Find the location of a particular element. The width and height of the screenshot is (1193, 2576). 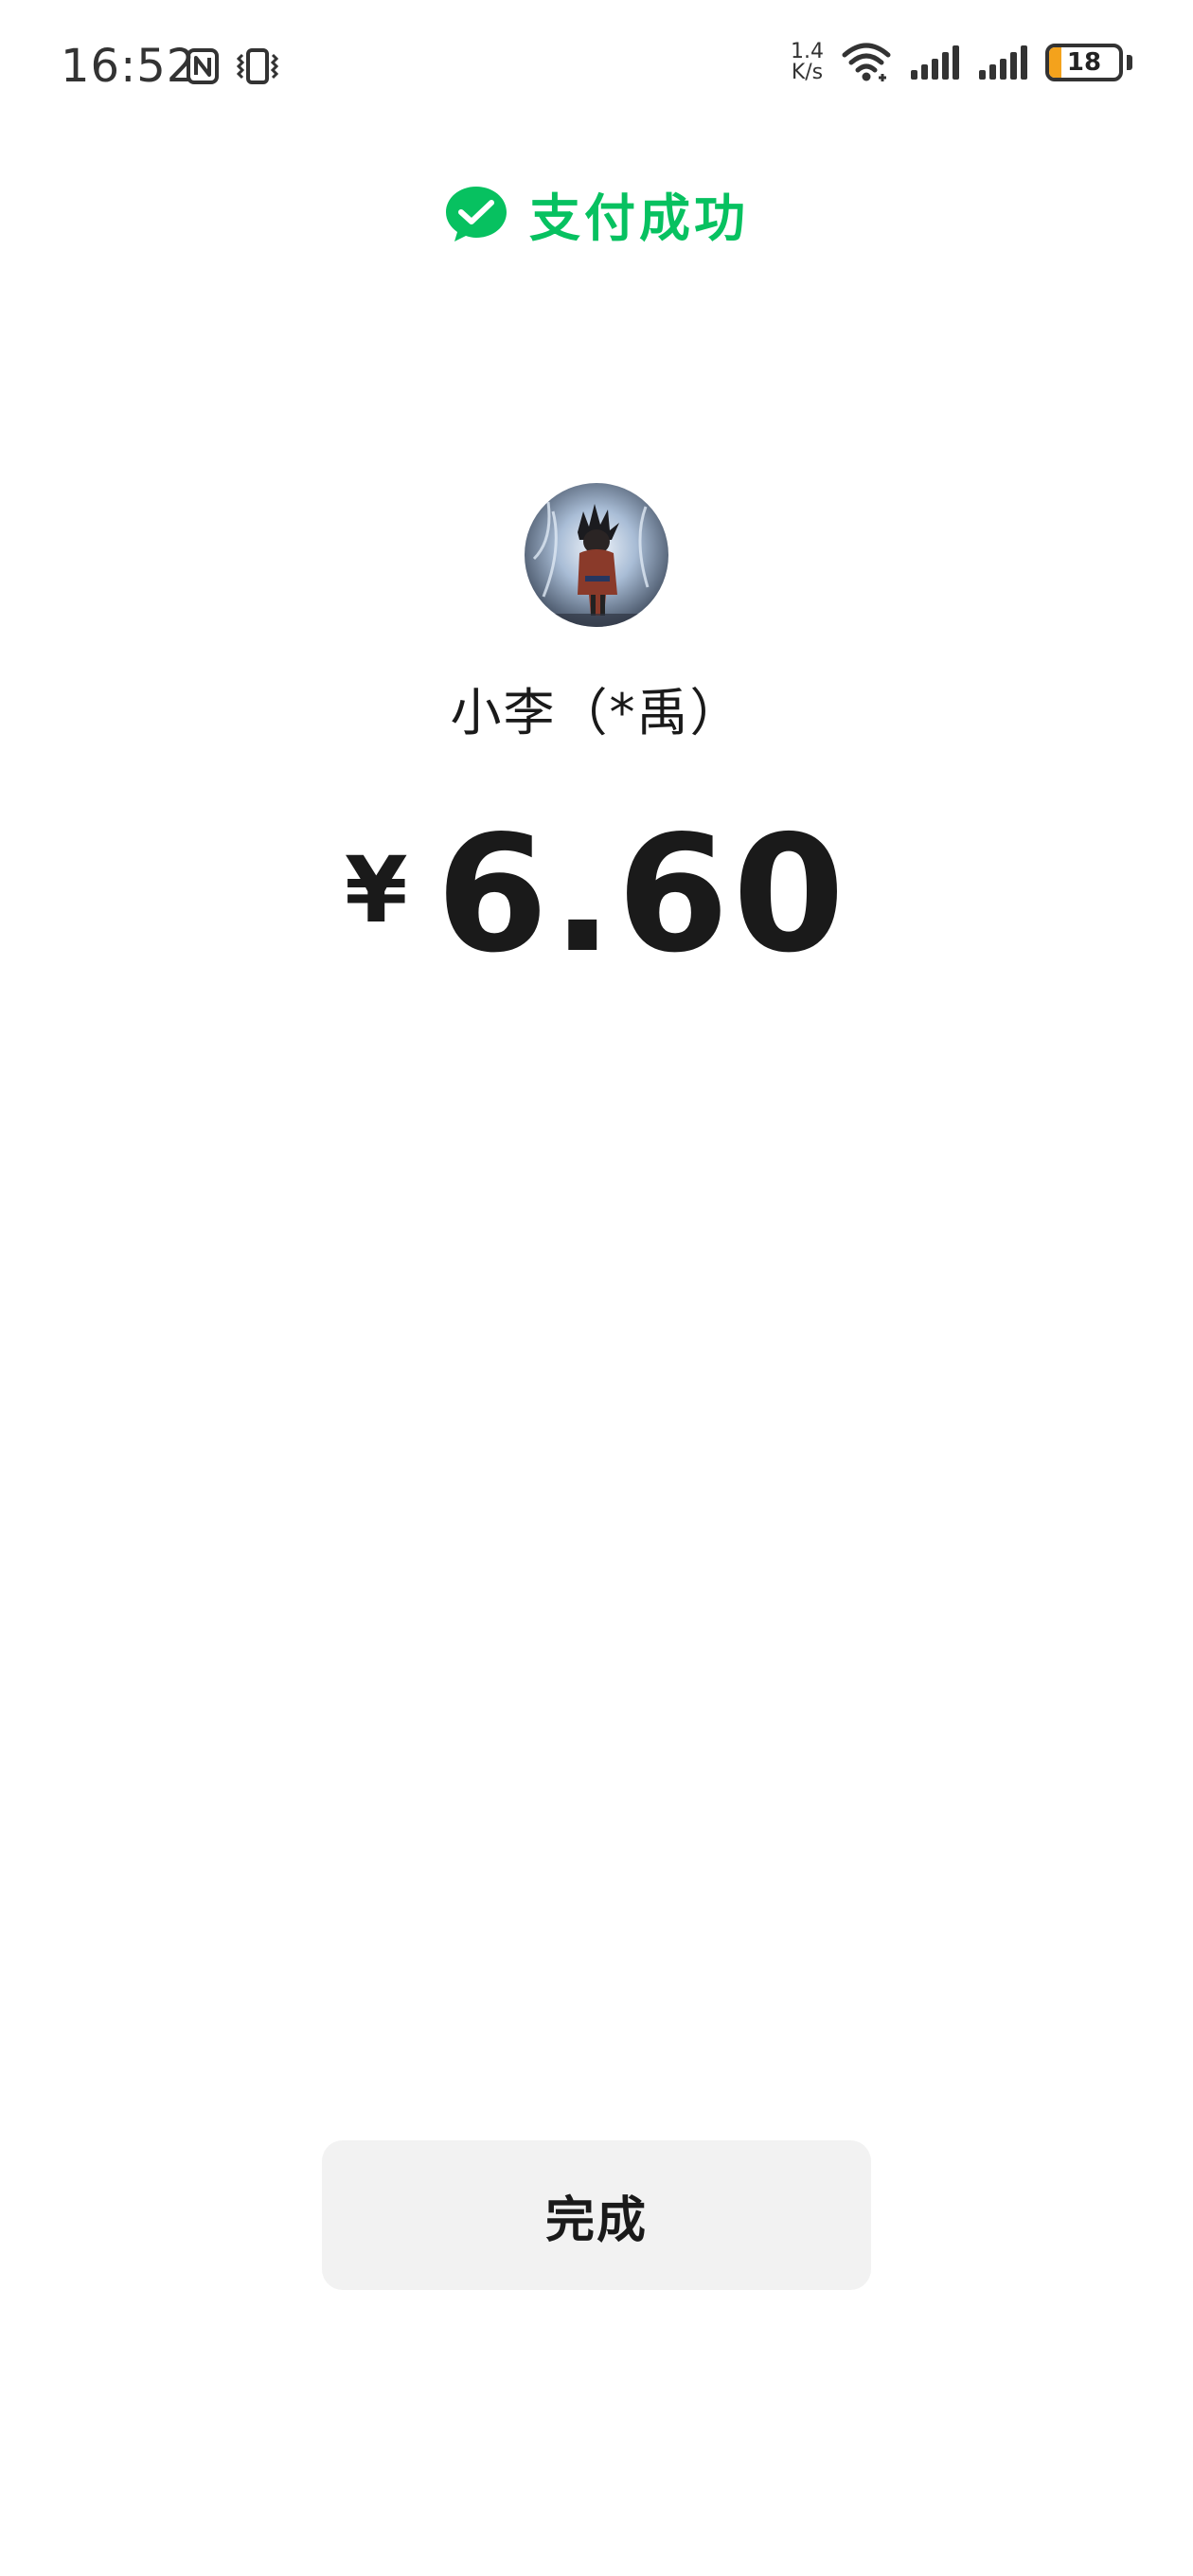

avatar is located at coordinates (596, 555).